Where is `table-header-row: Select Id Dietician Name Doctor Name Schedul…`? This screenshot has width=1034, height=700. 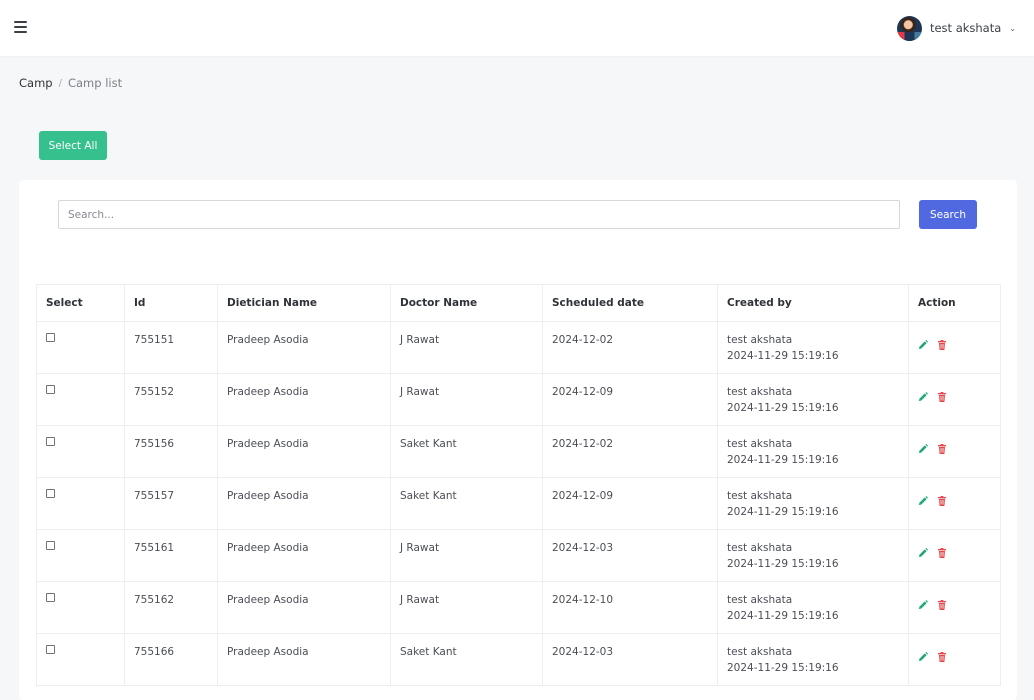 table-header-row: Select Id Dietician Name Doctor Name Schedul… is located at coordinates (518, 303).